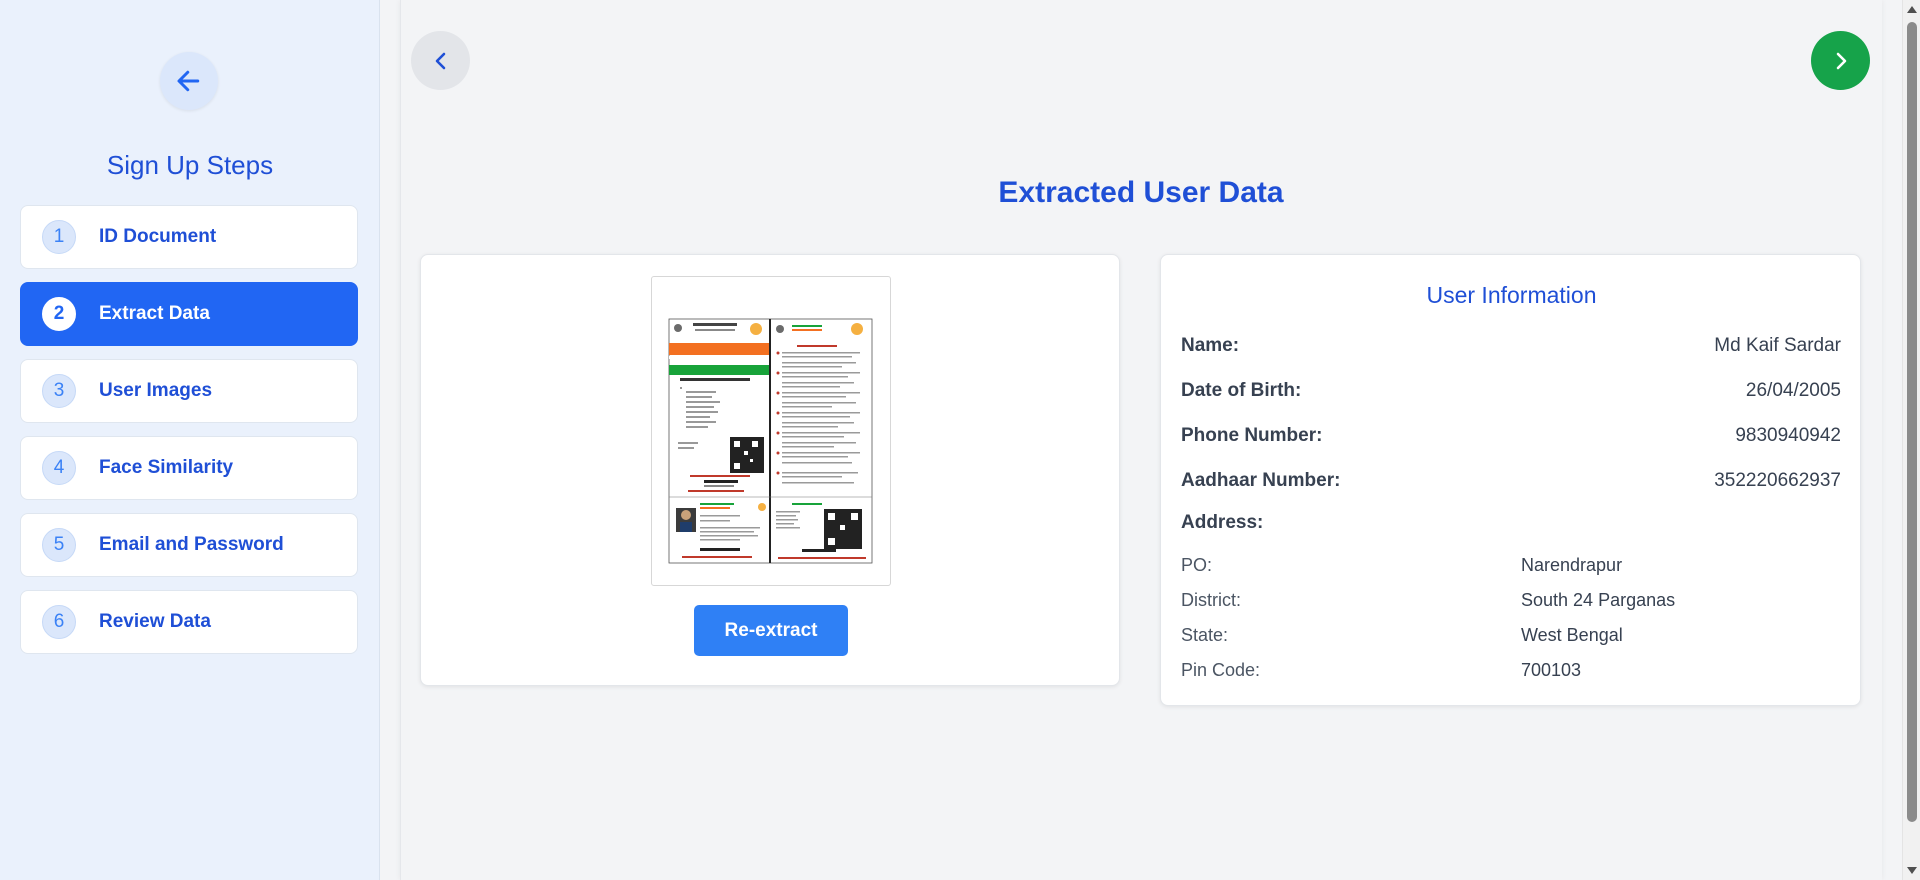 The image size is (1920, 880). I want to click on previous-step-button, so click(440, 60).